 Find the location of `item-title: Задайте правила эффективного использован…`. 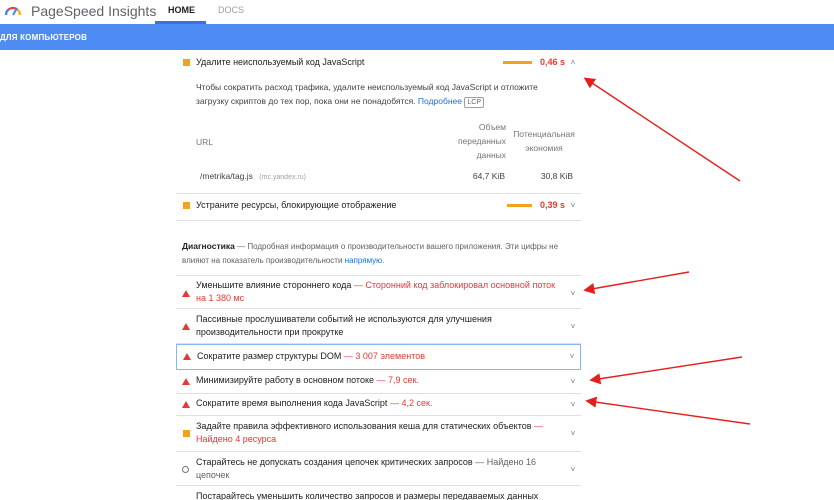

item-title: Задайте правила эффективного использован… is located at coordinates (364, 426).